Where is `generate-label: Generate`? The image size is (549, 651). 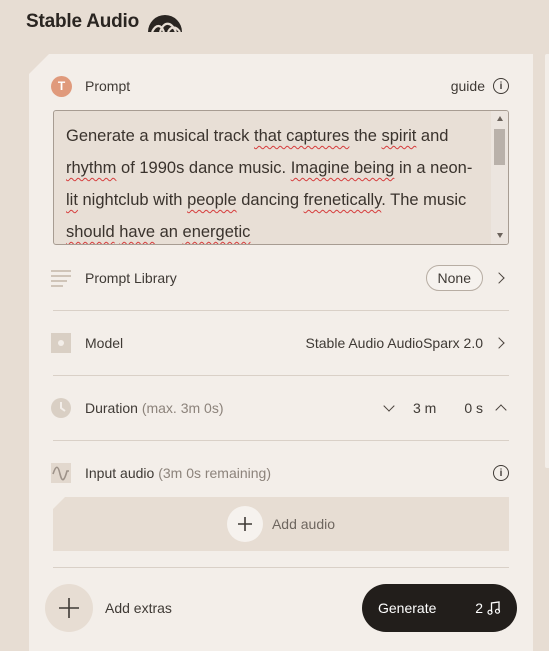 generate-label: Generate is located at coordinates (407, 608).